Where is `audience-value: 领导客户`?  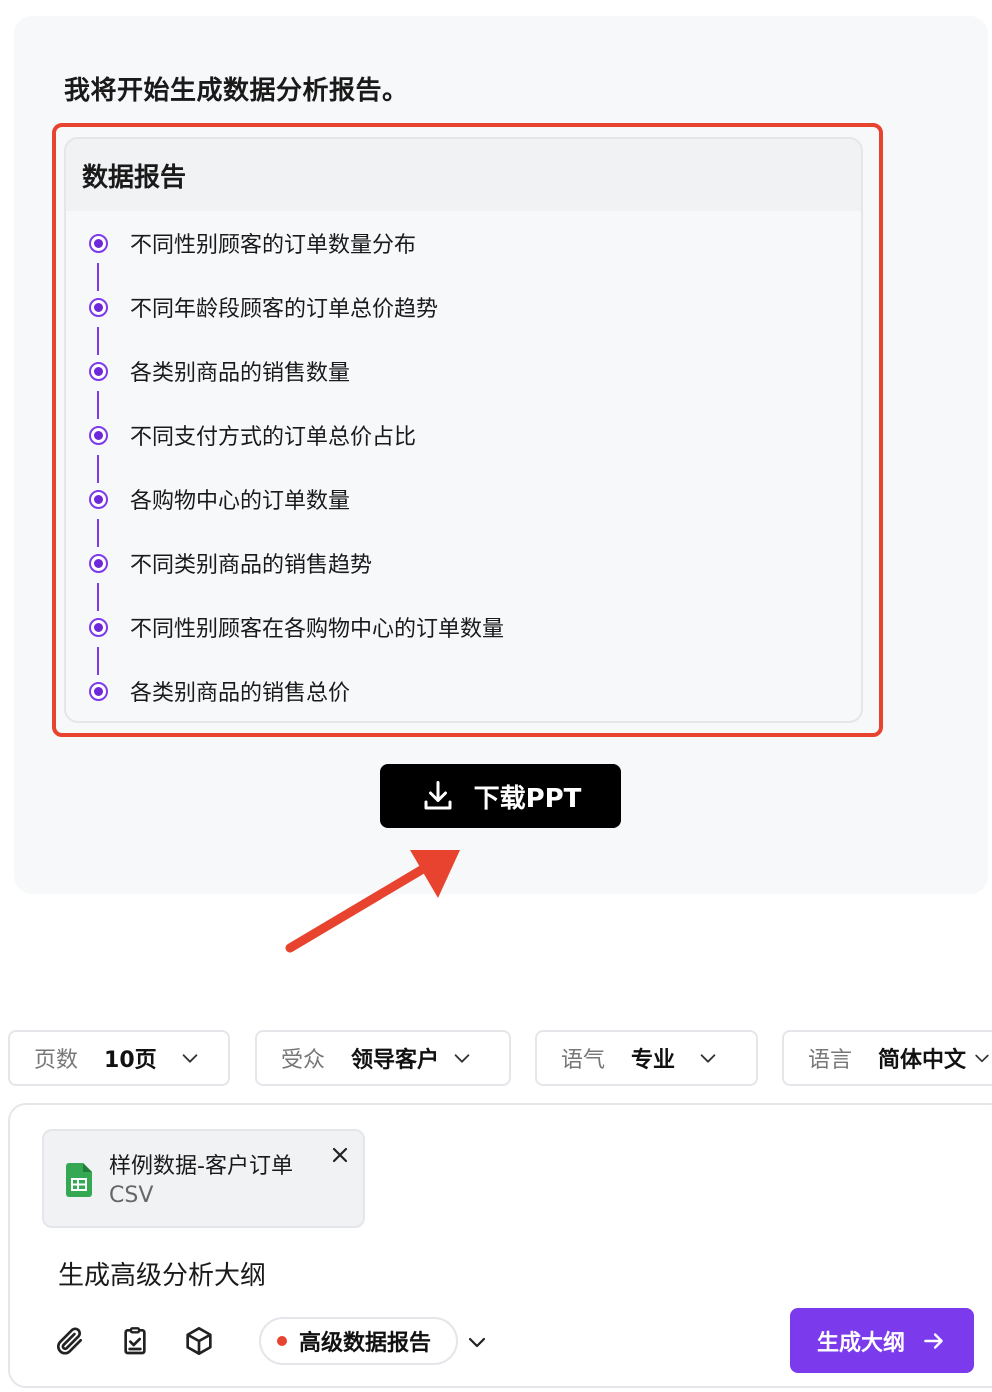
audience-value: 领导客户 is located at coordinates (395, 1060).